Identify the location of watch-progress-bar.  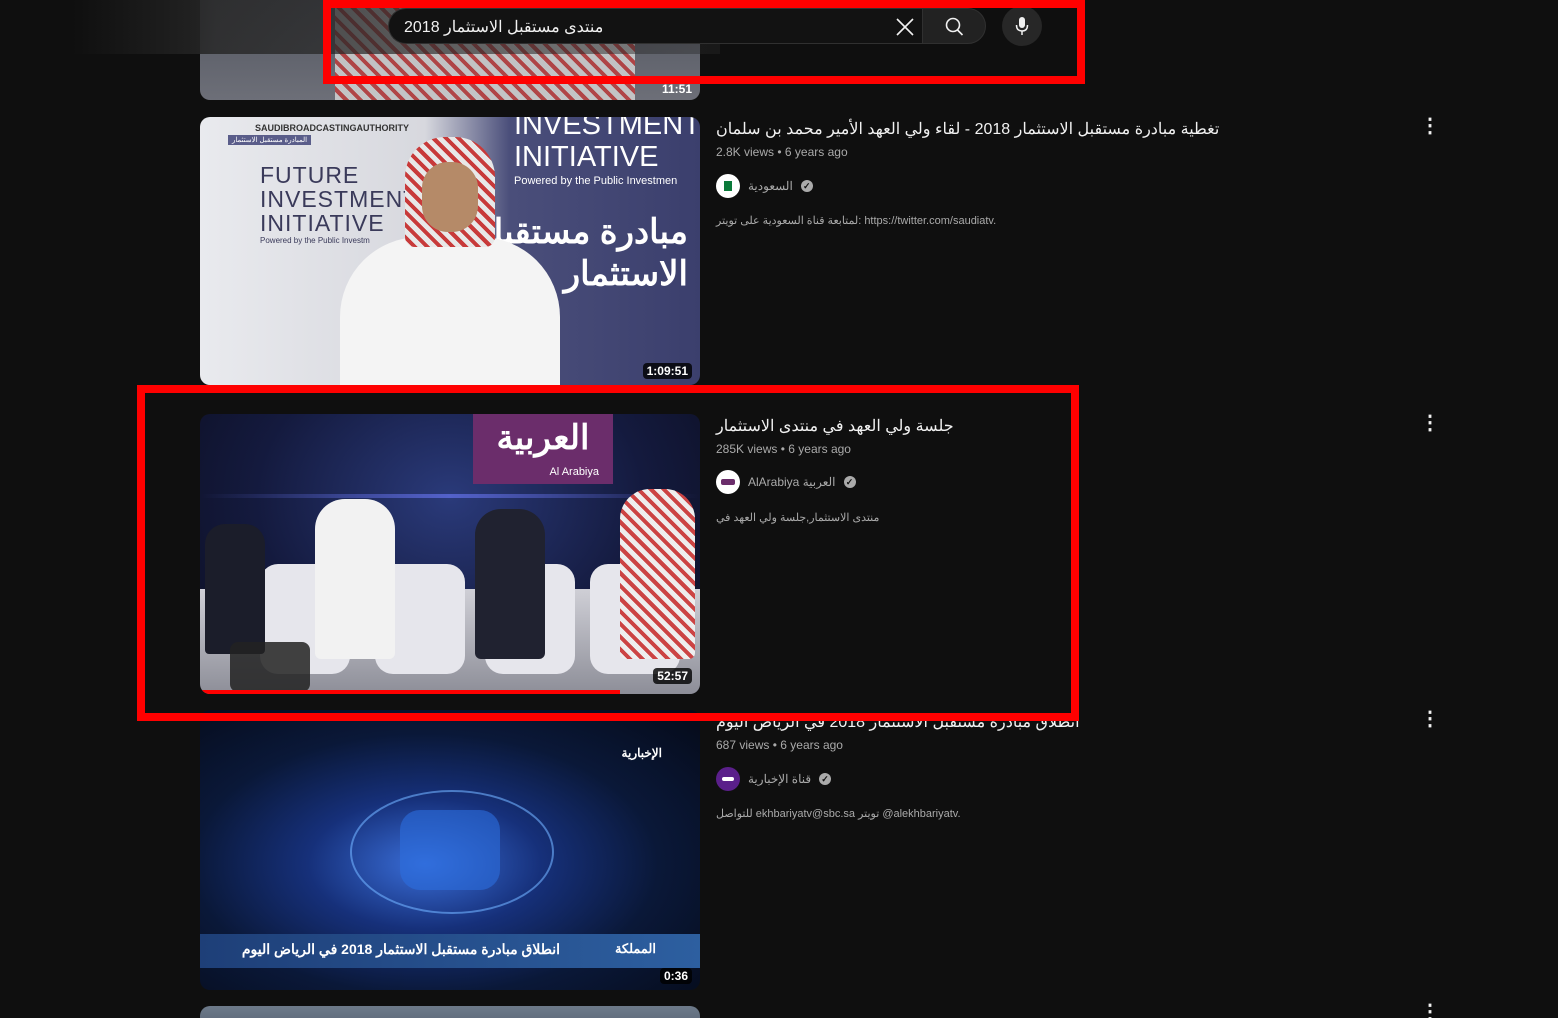
(410, 692).